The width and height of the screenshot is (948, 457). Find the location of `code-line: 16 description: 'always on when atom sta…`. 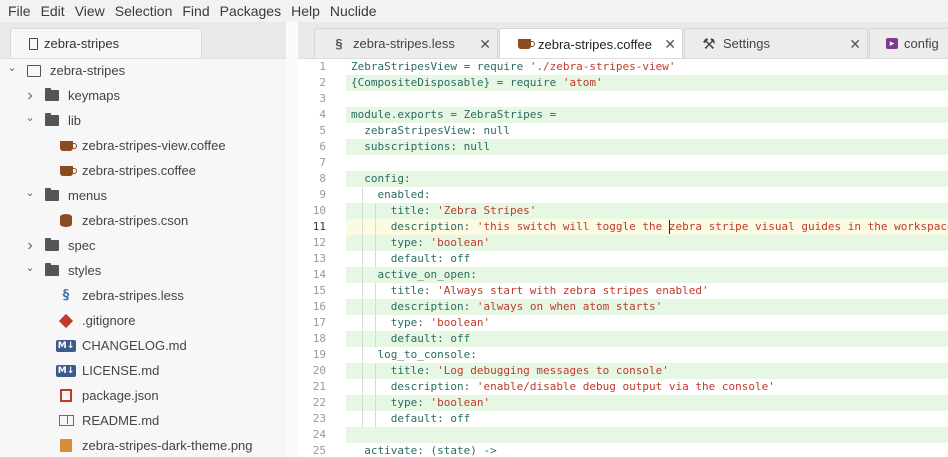

code-line: 16 description: 'always on when atom sta… is located at coordinates (623, 307).